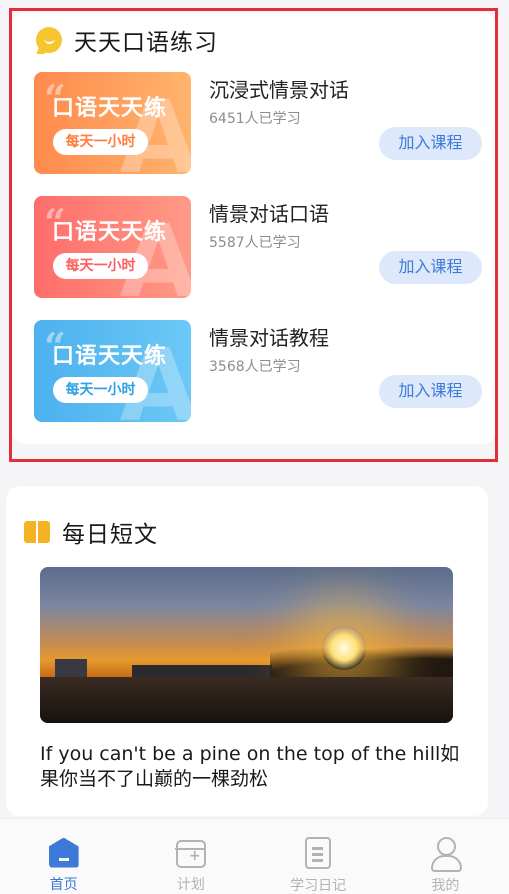  What do you see at coordinates (269, 212) in the screenshot?
I see `course-name: 情景对话口语` at bounding box center [269, 212].